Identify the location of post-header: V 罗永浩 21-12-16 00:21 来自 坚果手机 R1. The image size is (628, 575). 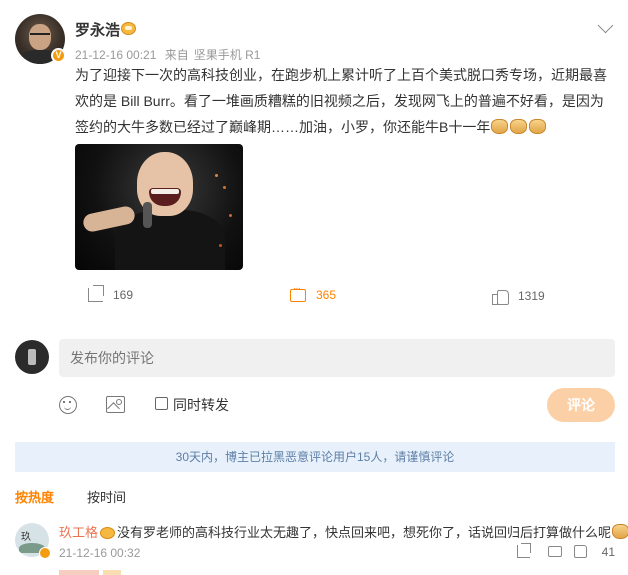
(315, 39).